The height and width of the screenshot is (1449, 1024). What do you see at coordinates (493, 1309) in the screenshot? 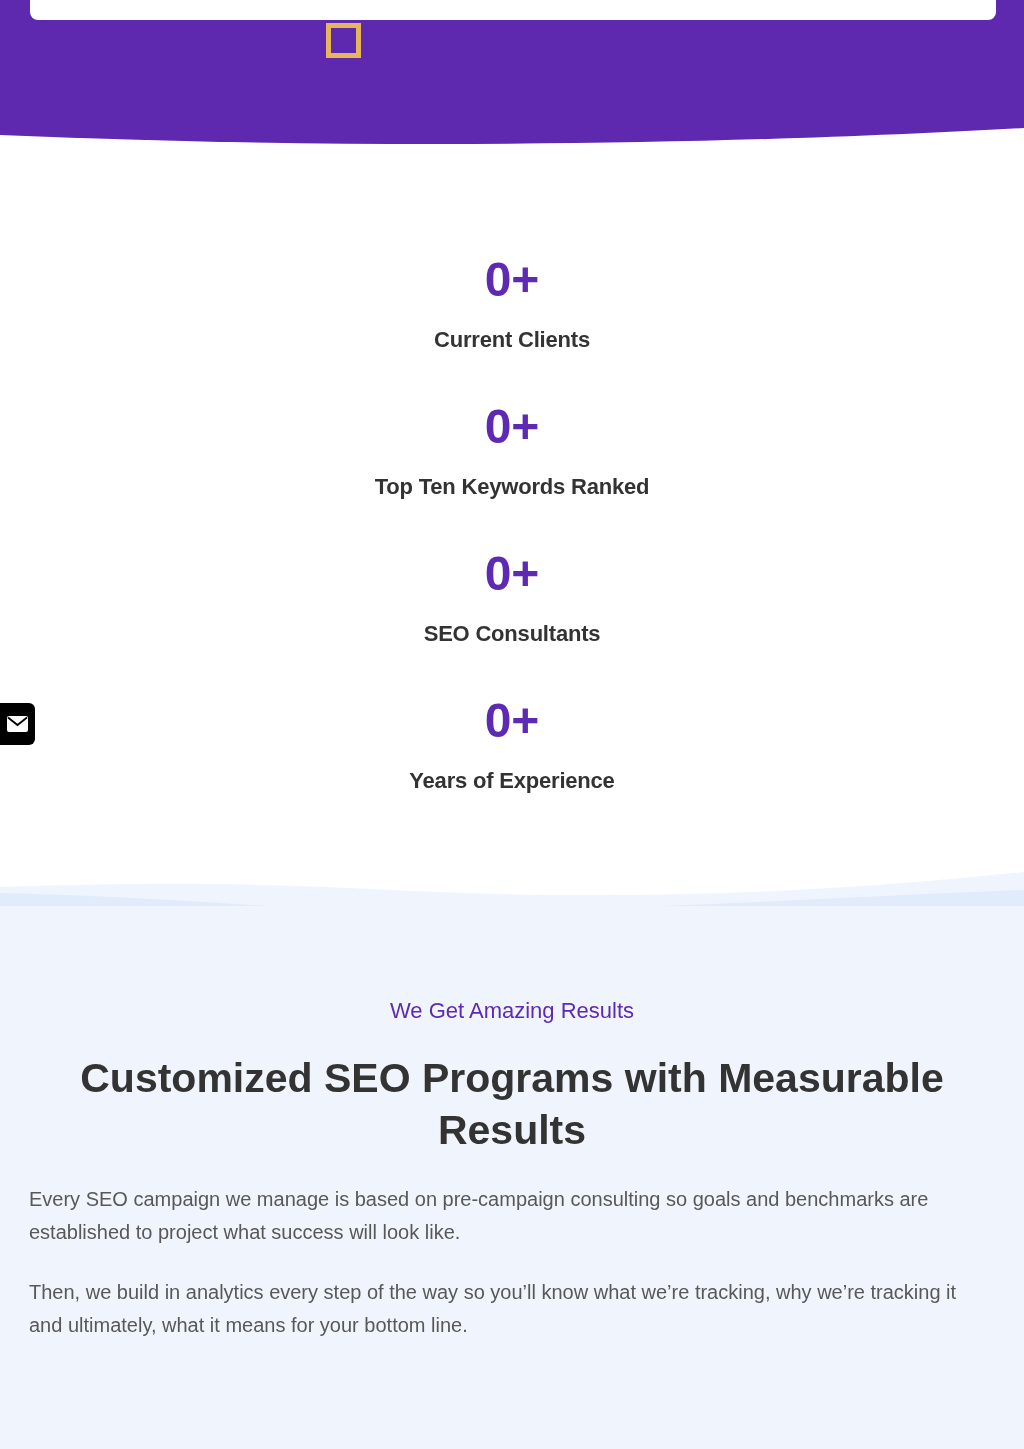
I see `body-paragraph: Then, we build in analytics every step of the way so you’ll know what we’re tracking, why we’re tracking it and ultimately, what it means for your bottom line.` at bounding box center [493, 1309].